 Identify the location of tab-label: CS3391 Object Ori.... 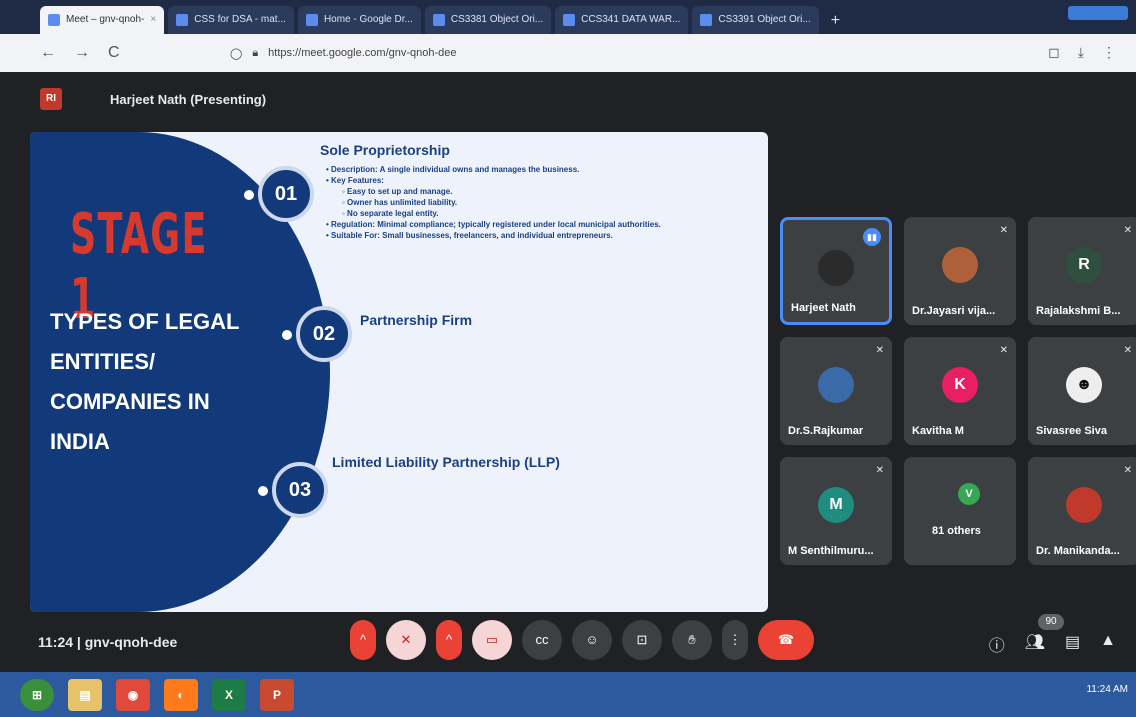
(764, 19).